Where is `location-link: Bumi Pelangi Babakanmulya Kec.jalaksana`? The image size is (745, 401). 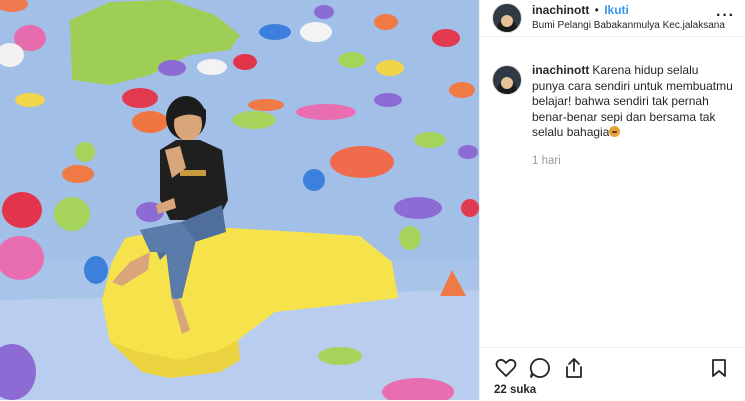
location-link: Bumi Pelangi Babakanmulya Kec.jalaksana is located at coordinates (628, 25).